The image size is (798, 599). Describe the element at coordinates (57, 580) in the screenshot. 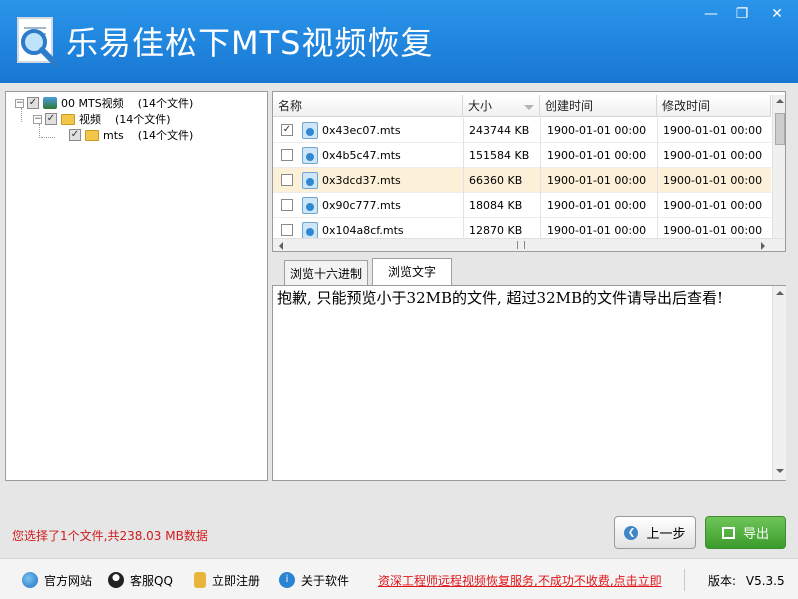

I see `official-website-link: 官方网站` at that location.